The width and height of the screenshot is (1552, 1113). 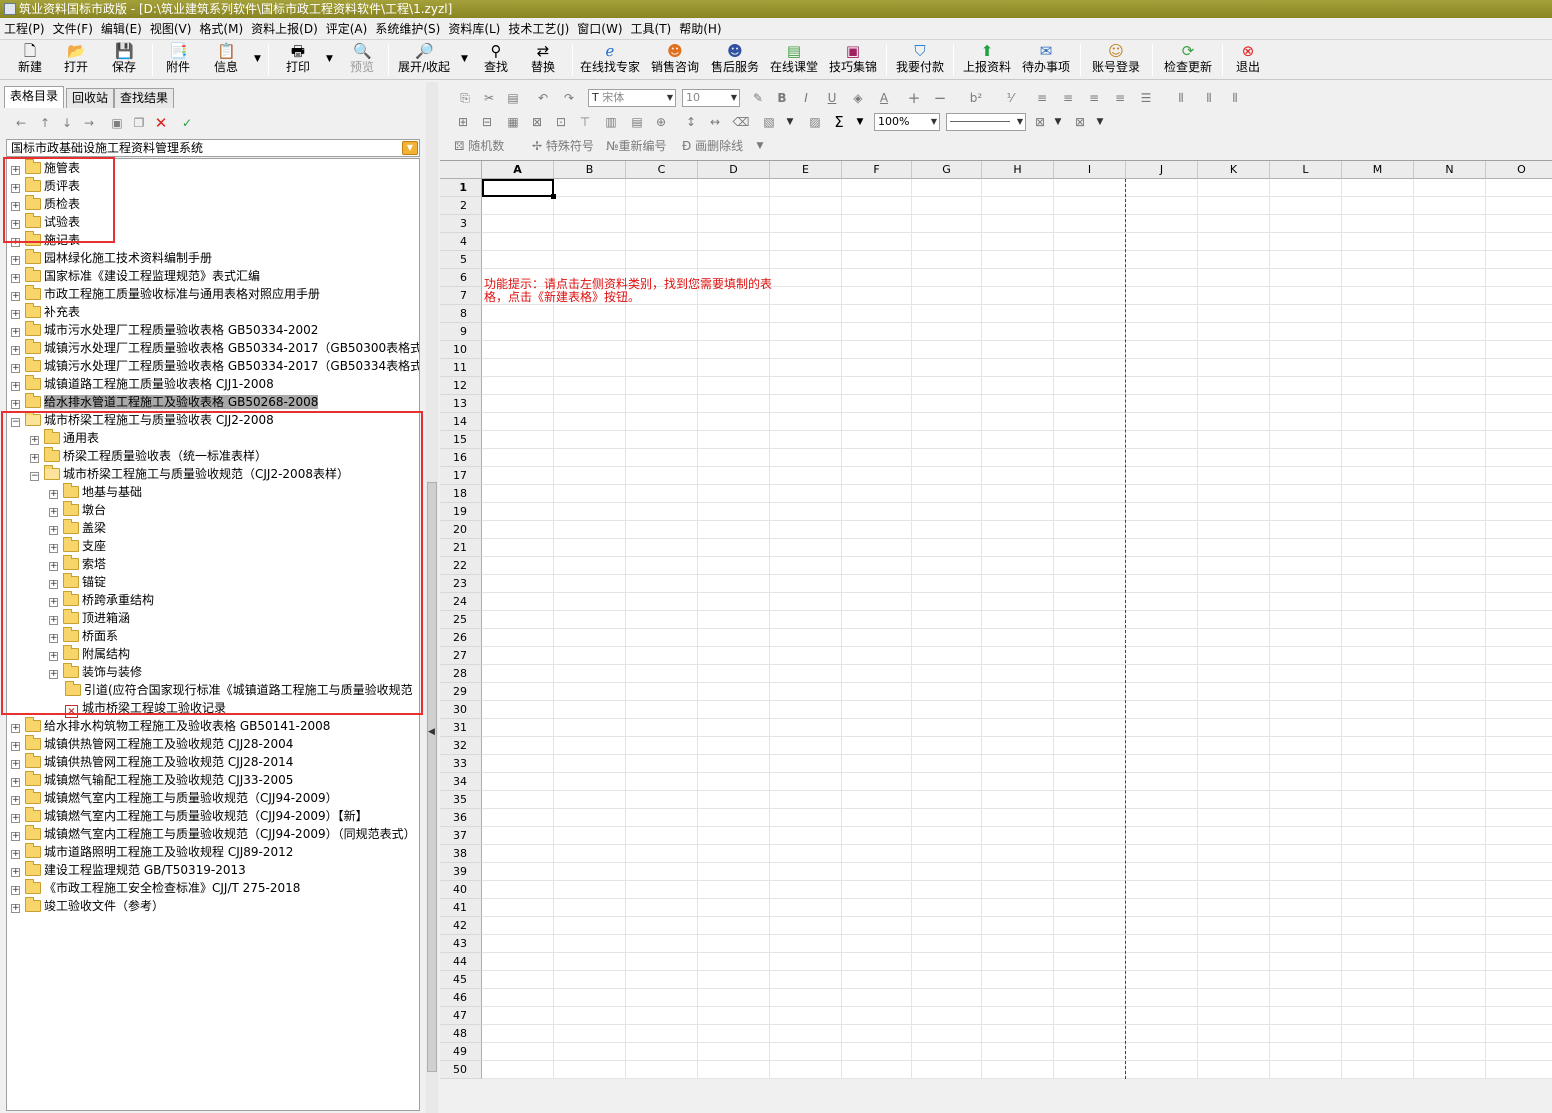 I want to click on row-header: 6, so click(x=461, y=278).